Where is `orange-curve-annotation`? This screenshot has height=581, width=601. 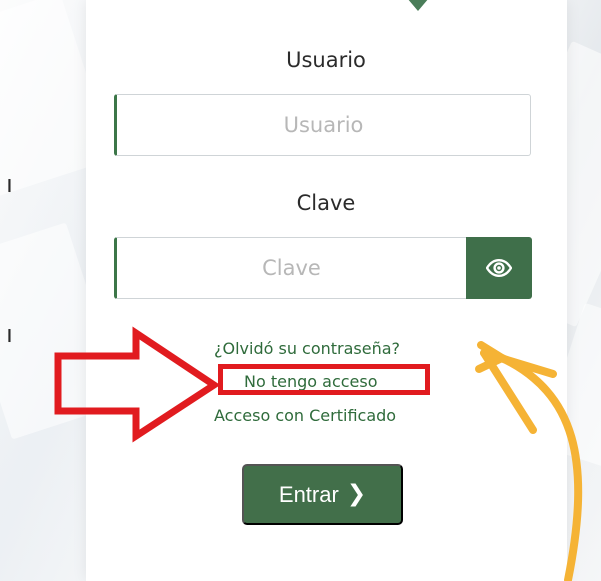 orange-curve-annotation is located at coordinates (540, 467).